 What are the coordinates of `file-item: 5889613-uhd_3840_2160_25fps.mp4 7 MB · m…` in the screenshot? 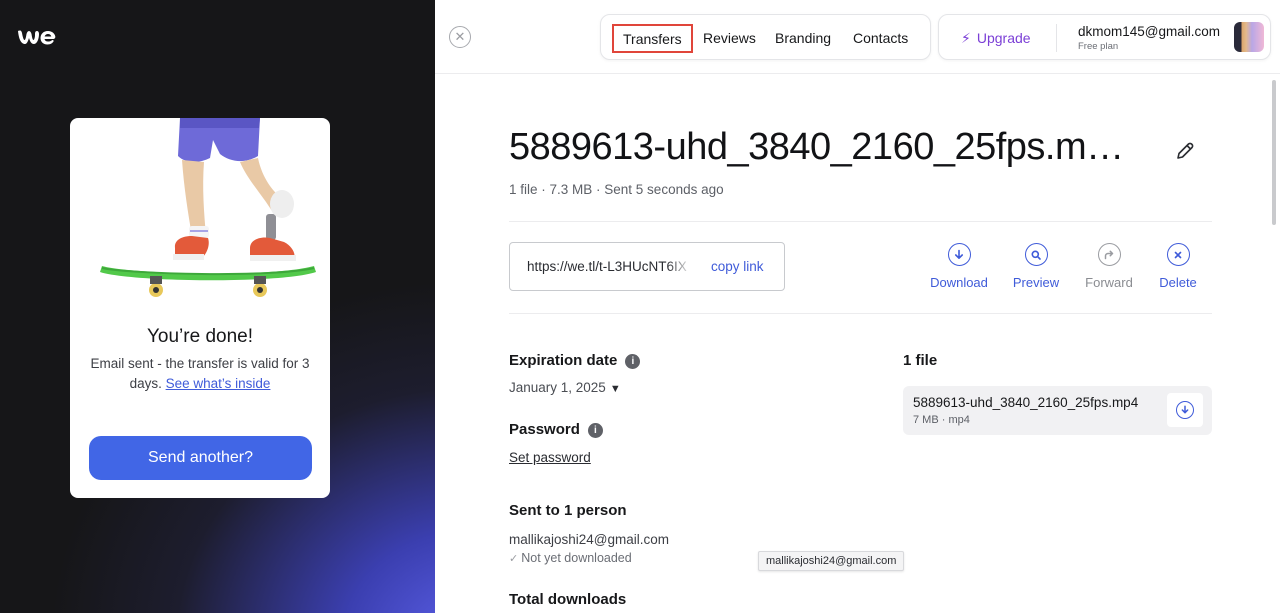 It's located at (1057, 410).